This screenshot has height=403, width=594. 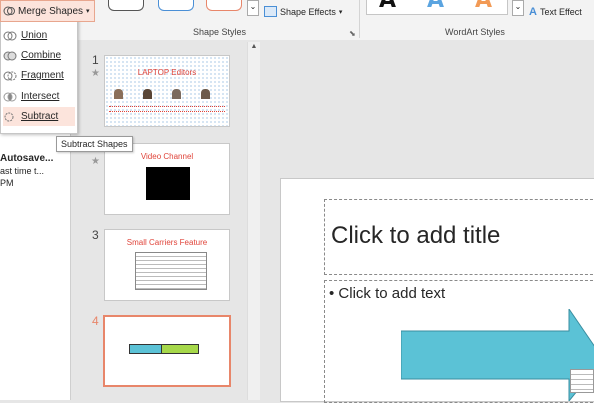 I want to click on shape-effects-button: Shape Effects ▾, so click(x=303, y=11).